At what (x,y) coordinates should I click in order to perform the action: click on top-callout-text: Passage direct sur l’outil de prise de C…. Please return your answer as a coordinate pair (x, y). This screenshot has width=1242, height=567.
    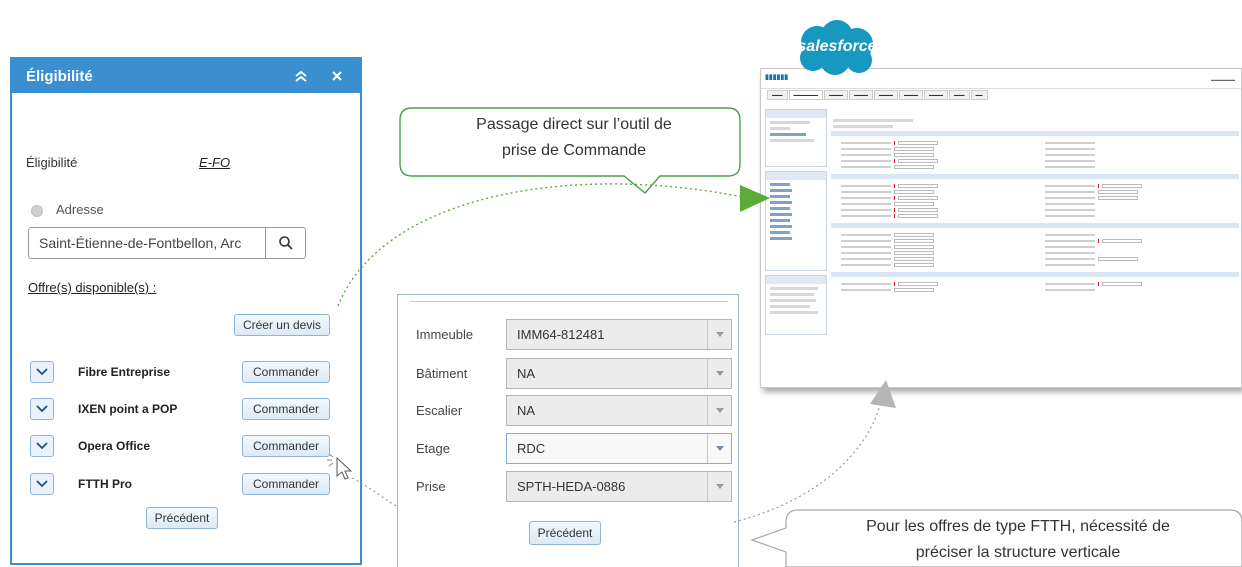
    Looking at the image, I should click on (574, 138).